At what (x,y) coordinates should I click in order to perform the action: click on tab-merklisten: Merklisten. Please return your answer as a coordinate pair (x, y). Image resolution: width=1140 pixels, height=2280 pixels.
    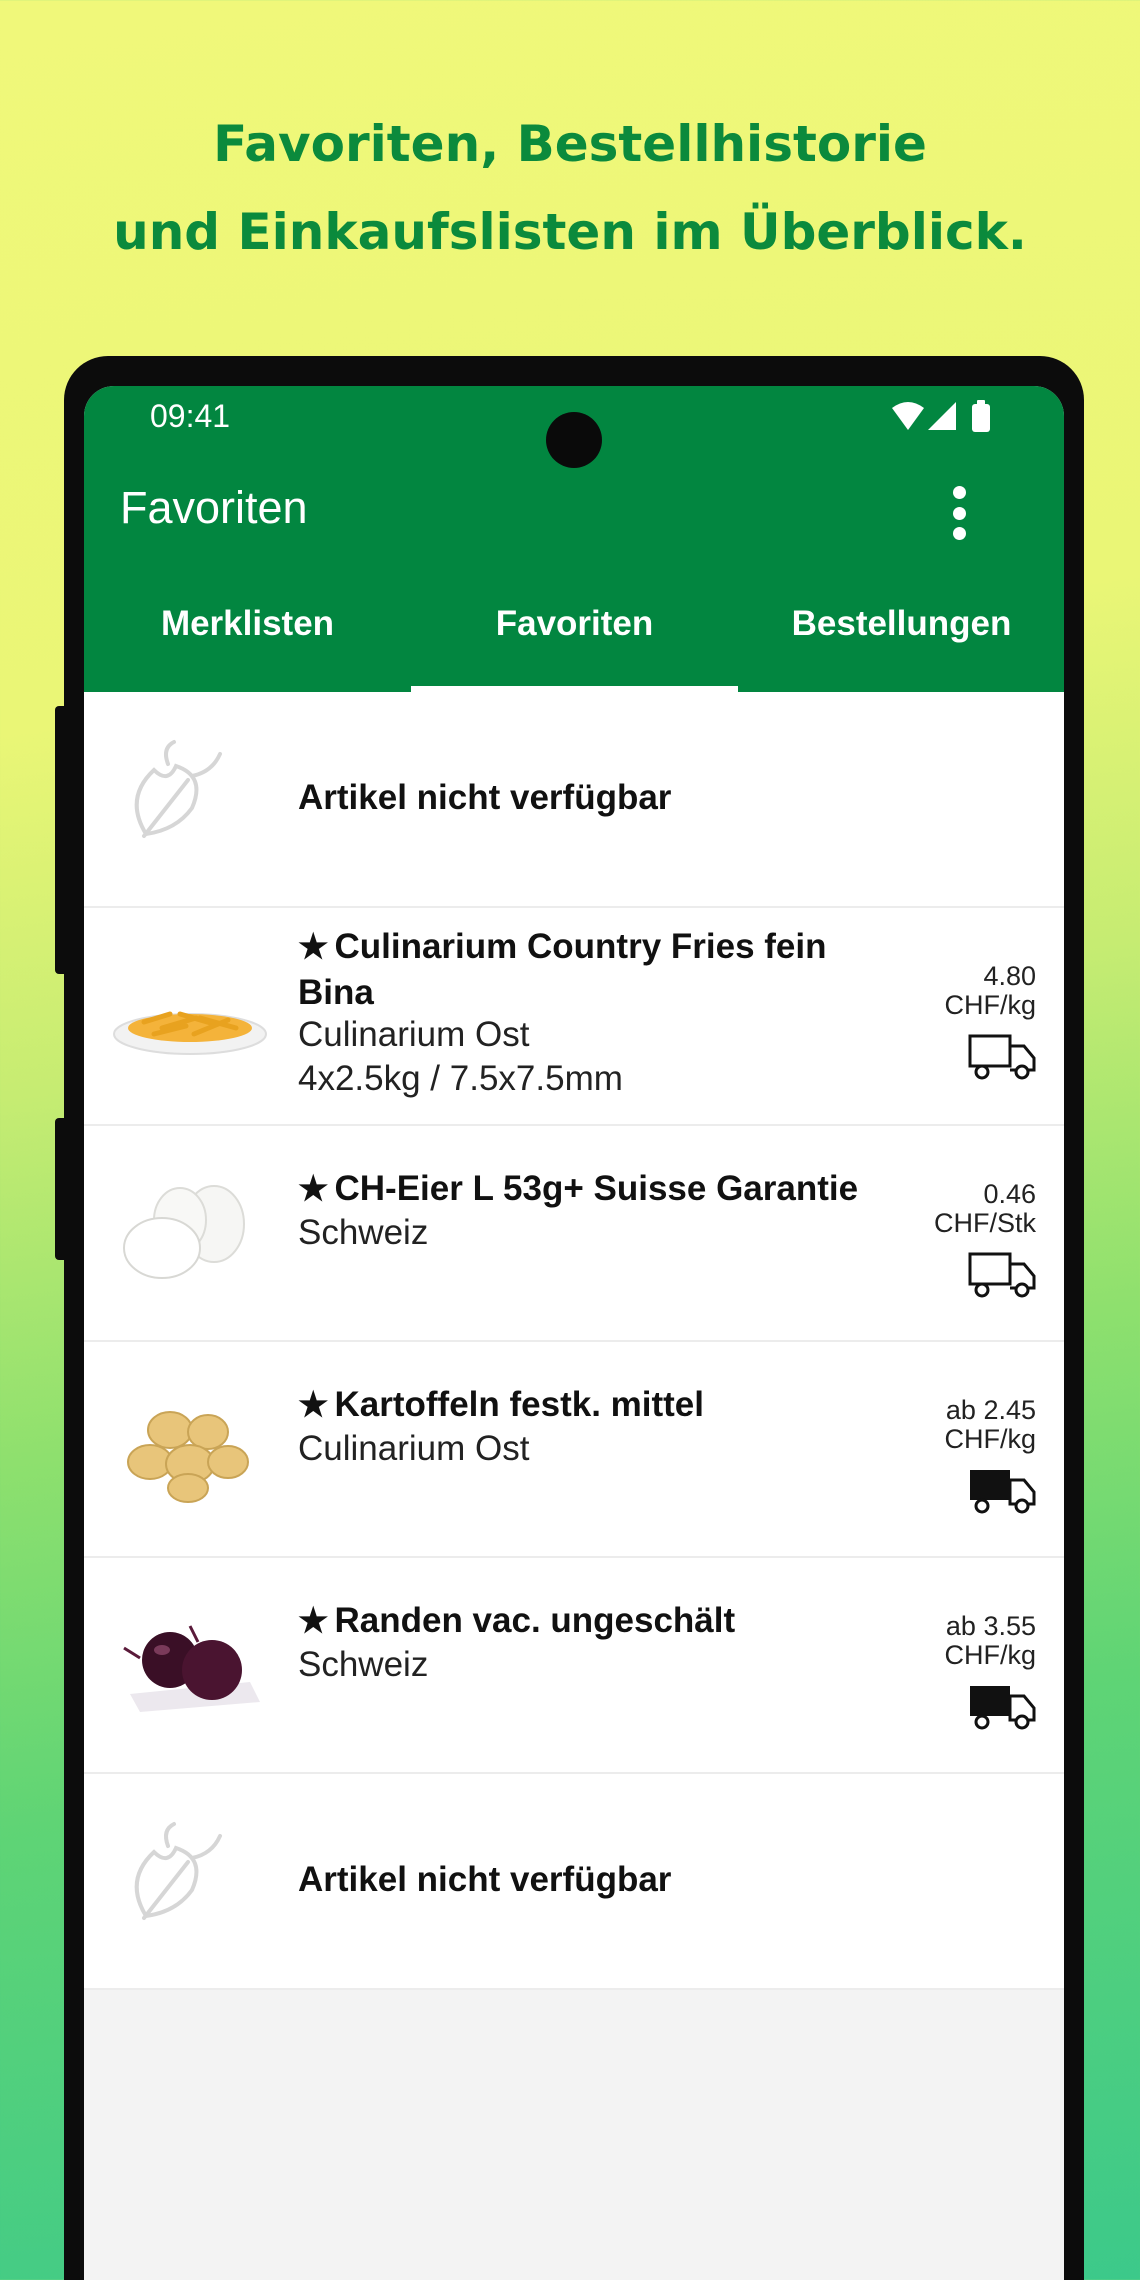
    Looking at the image, I should click on (247, 644).